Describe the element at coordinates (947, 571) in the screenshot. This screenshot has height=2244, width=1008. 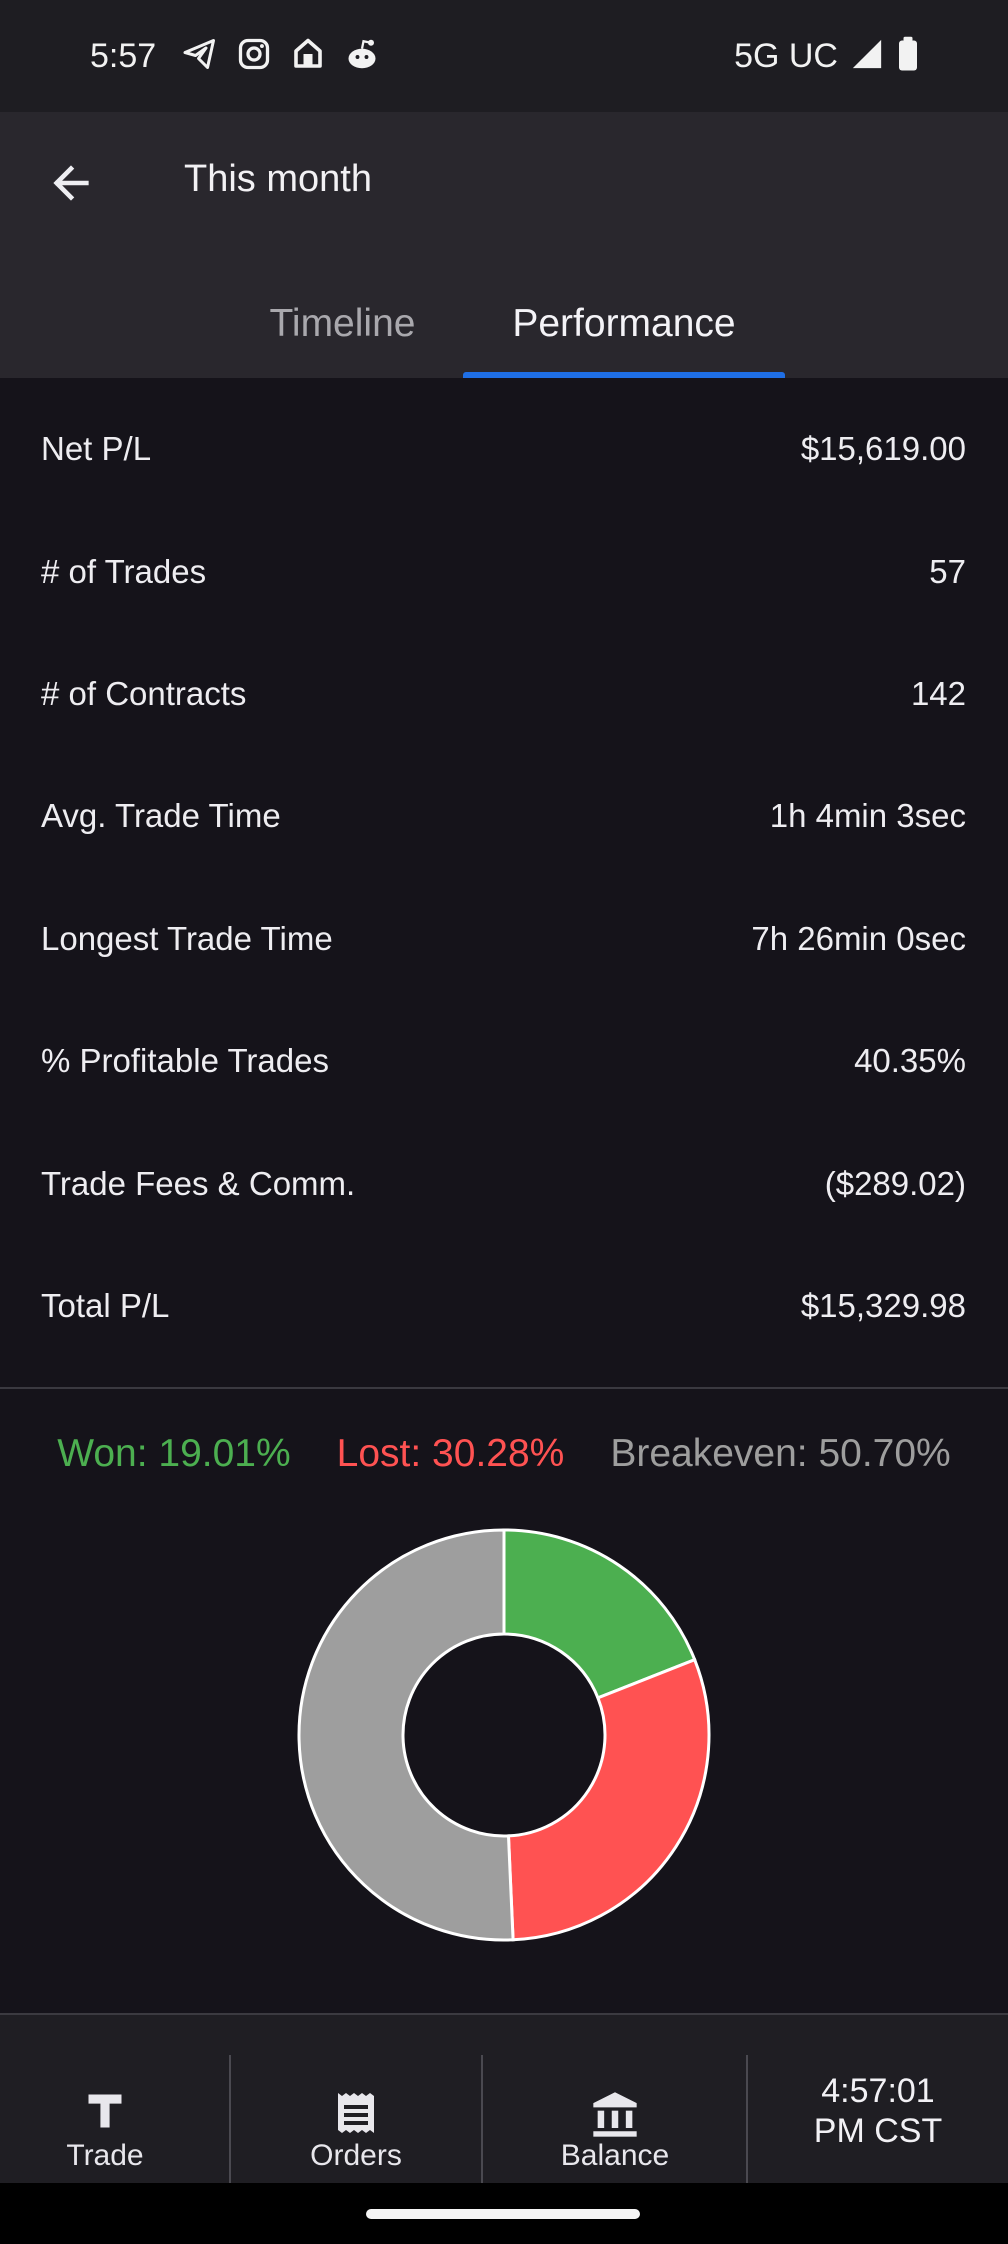
I see `stat-value: 57` at that location.